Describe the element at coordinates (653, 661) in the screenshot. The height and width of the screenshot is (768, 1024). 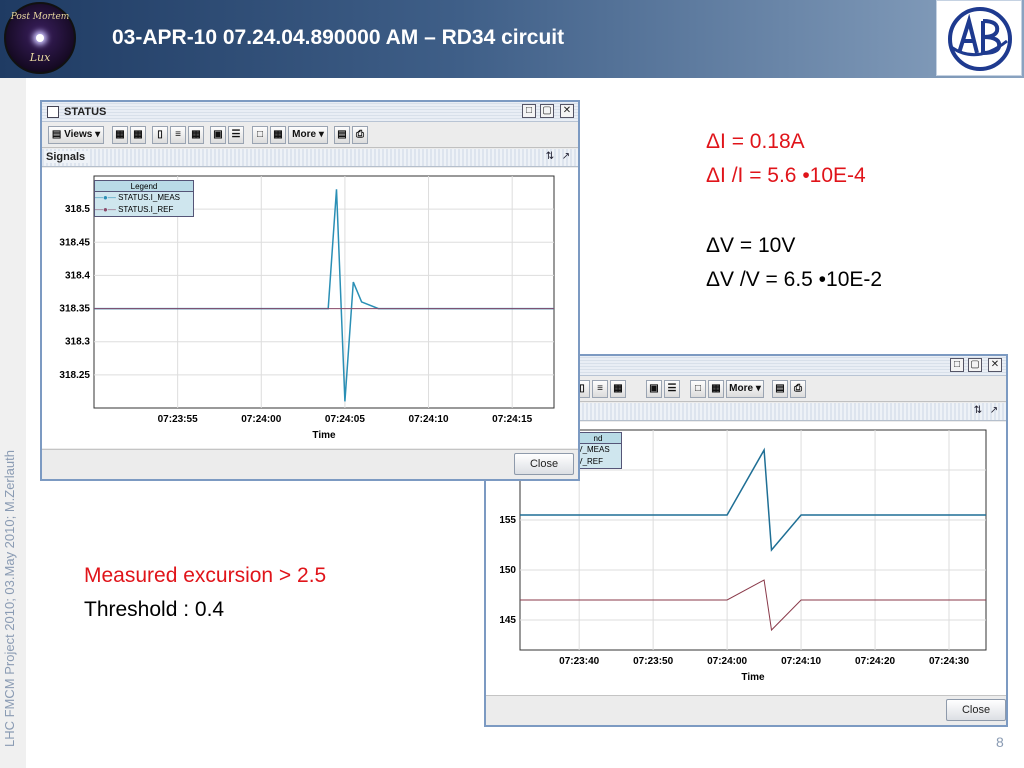
I see `x-tick-label: 07:23:50` at that location.